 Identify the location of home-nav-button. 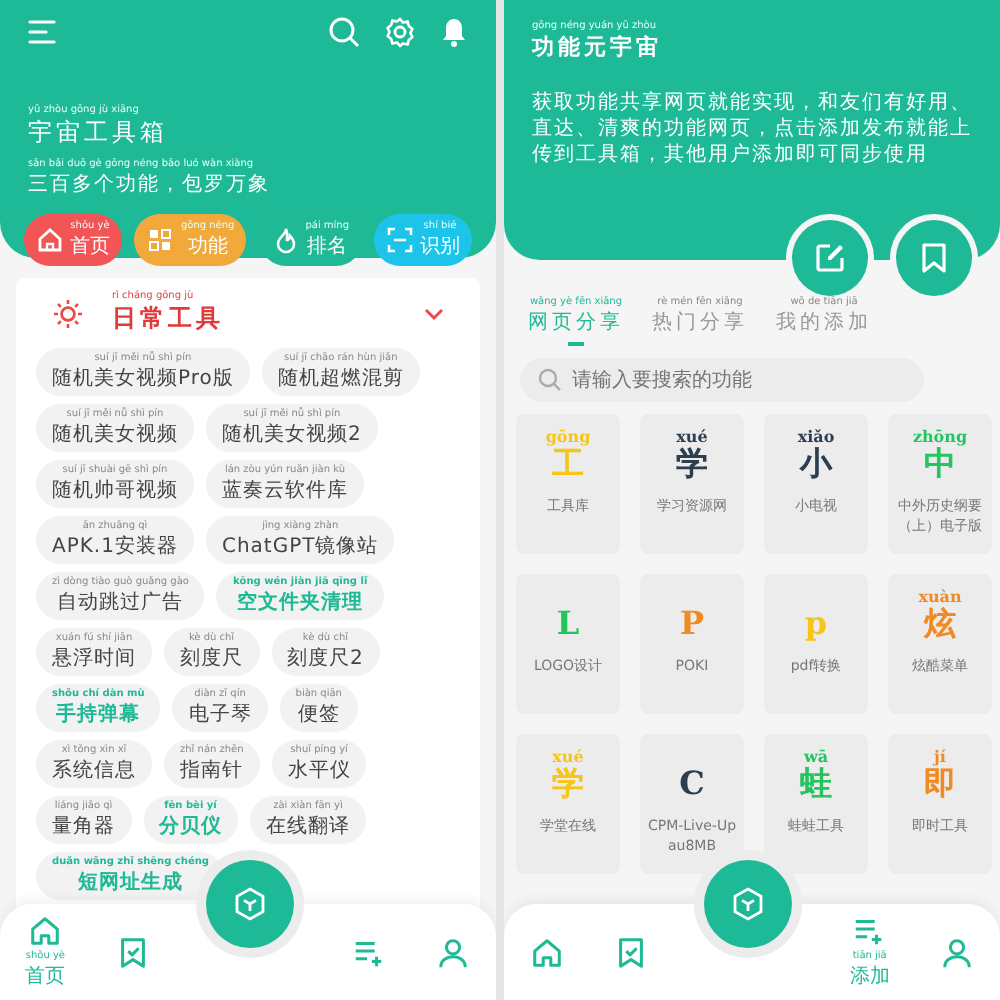
(546, 952).